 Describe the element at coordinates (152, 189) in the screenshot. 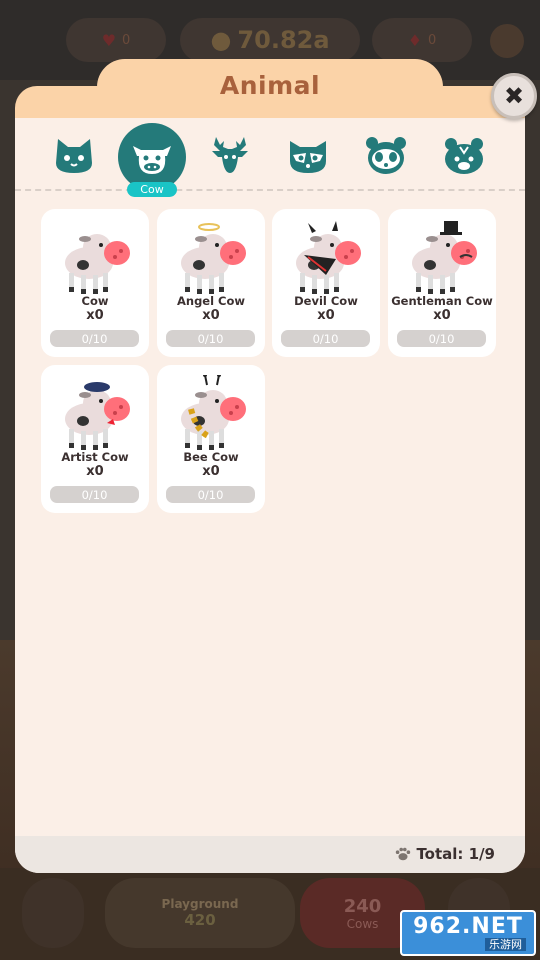

I see `active-tab-label: Cow` at that location.